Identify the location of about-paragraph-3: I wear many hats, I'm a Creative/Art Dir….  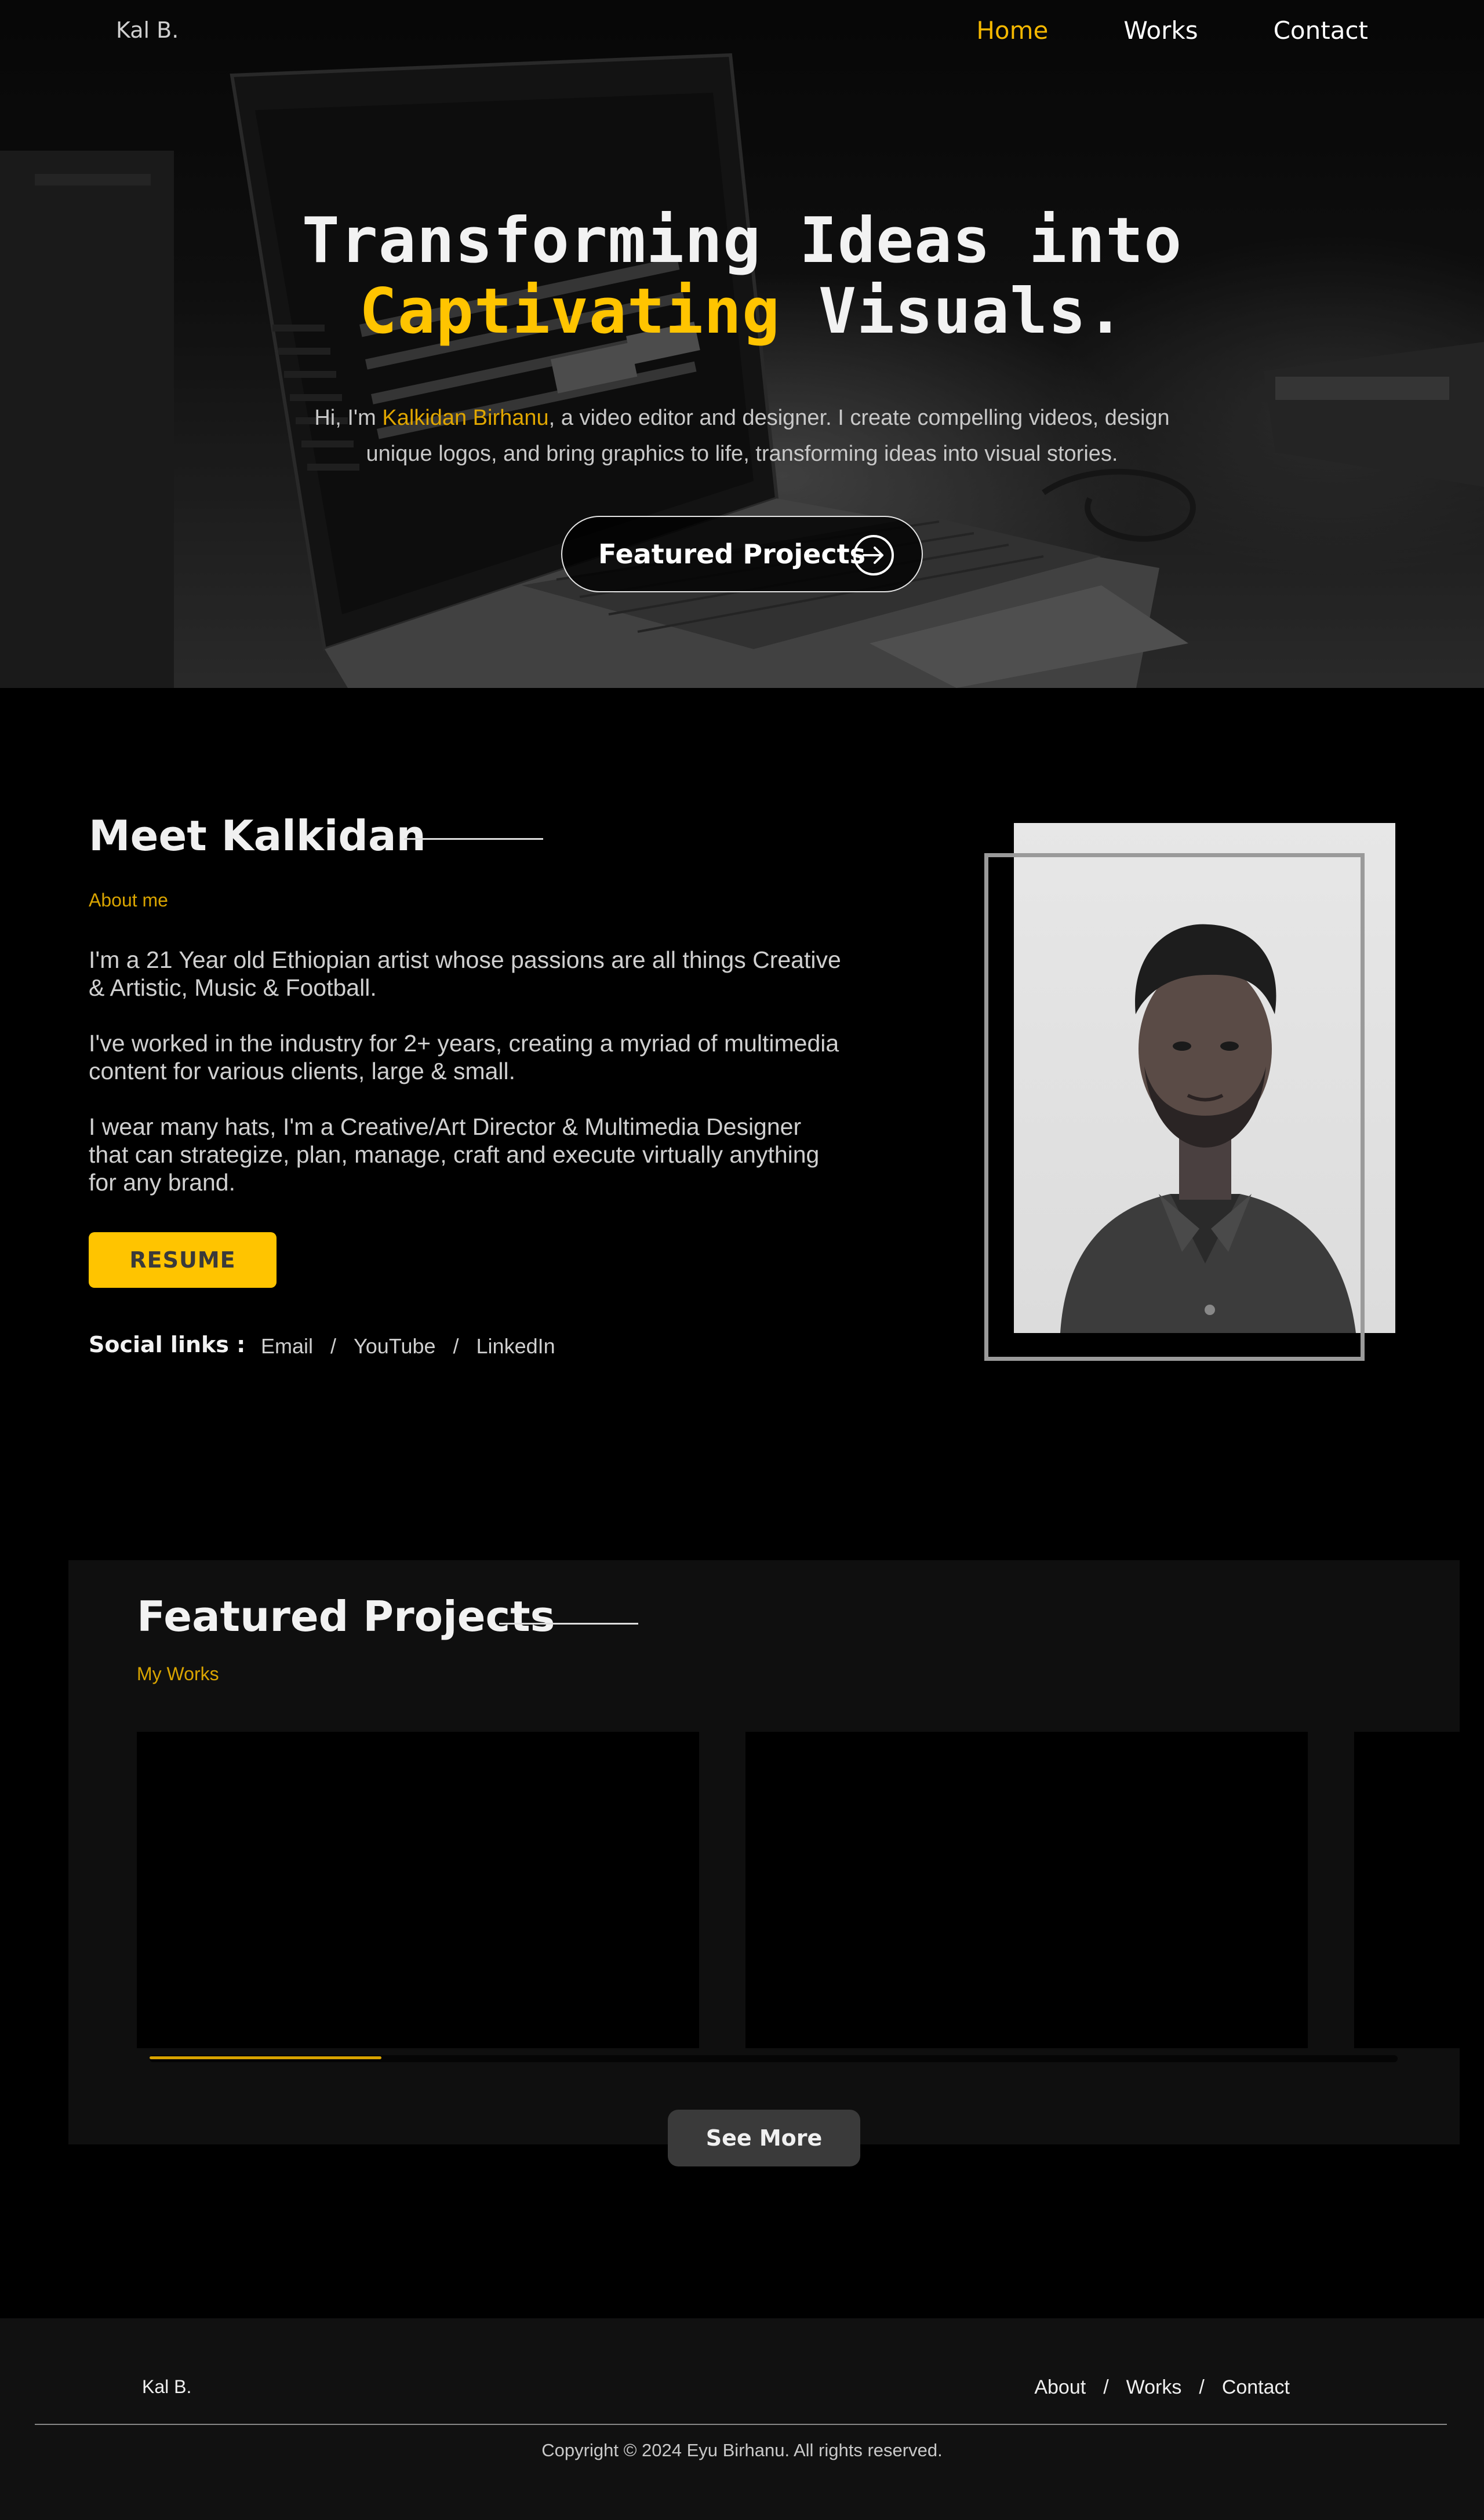
(455, 1154).